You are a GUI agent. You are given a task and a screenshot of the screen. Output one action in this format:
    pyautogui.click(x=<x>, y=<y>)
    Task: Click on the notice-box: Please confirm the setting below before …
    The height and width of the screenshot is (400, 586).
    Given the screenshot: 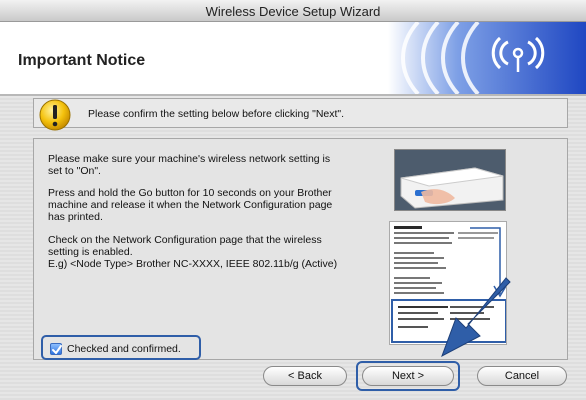 What is the action you would take?
    pyautogui.click(x=300, y=114)
    